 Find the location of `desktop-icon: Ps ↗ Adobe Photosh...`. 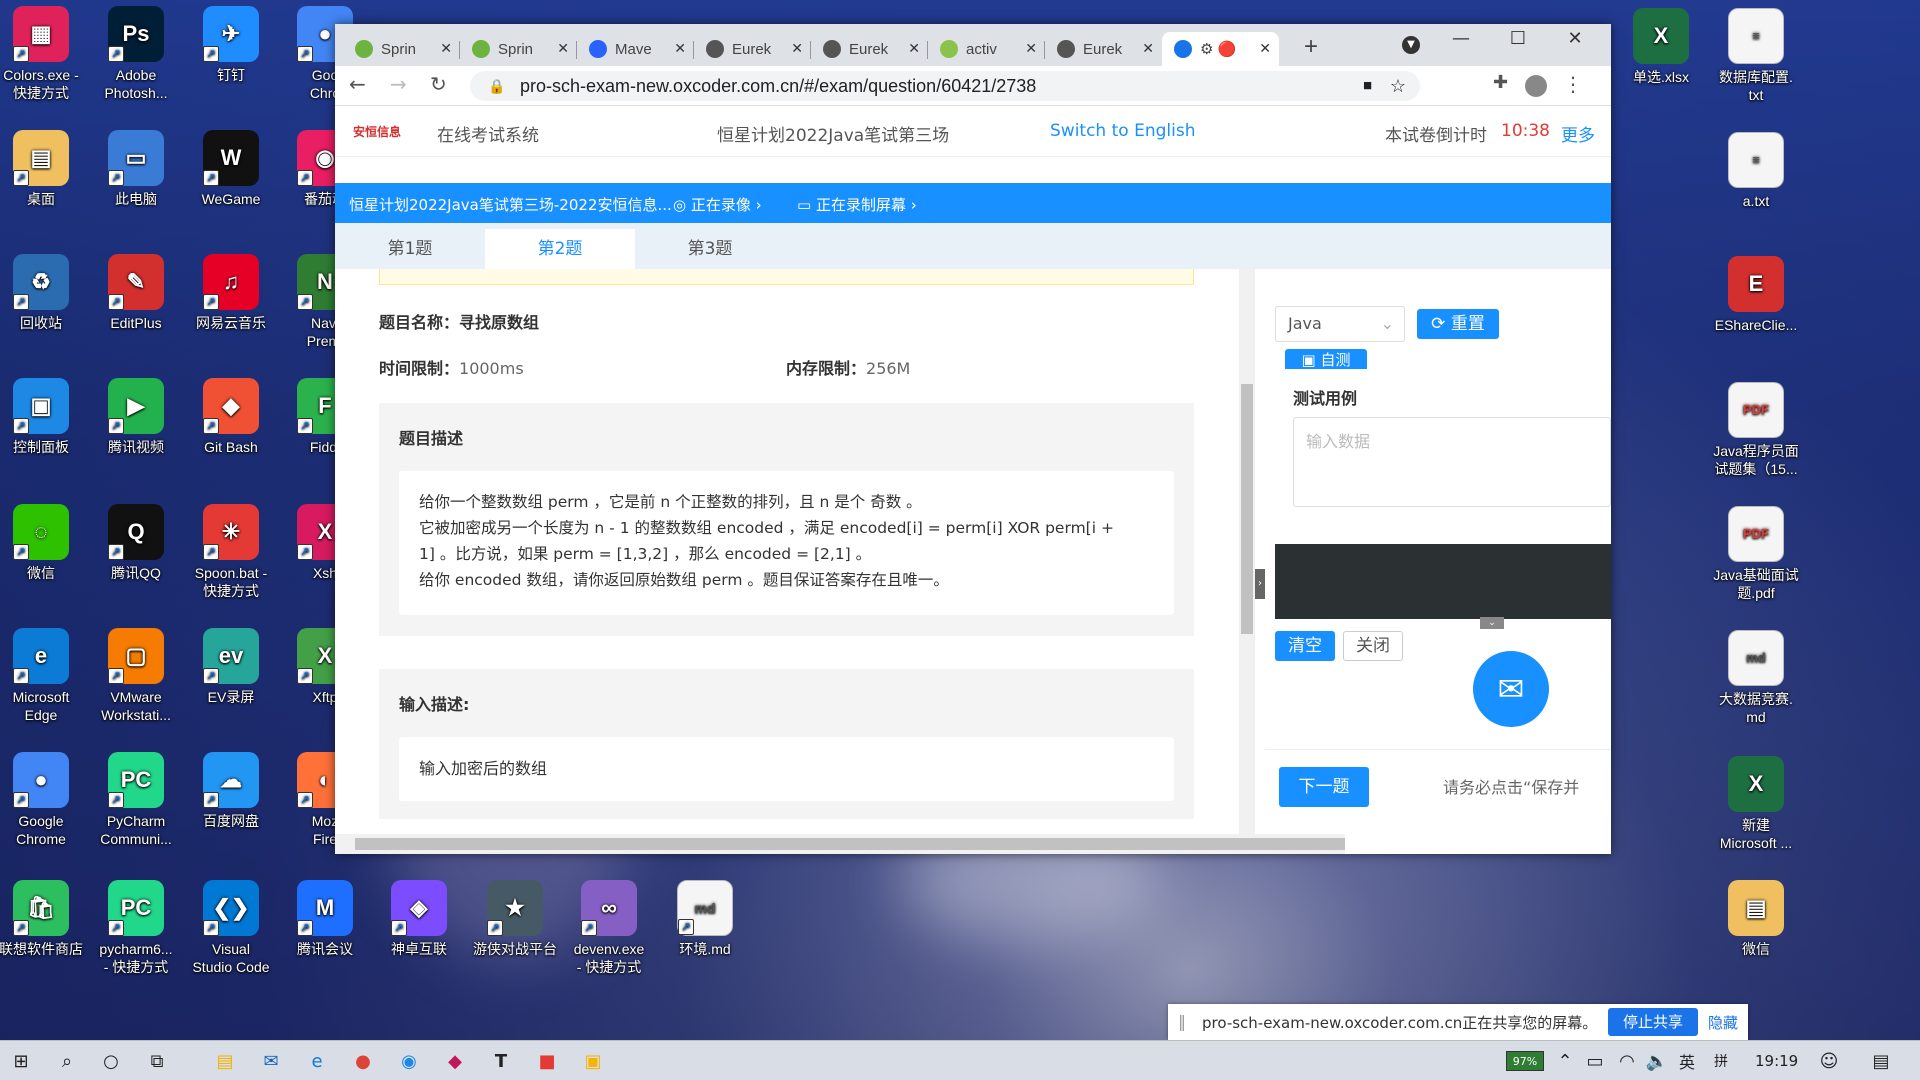

desktop-icon: Ps ↗ Adobe Photosh... is located at coordinates (136, 54).